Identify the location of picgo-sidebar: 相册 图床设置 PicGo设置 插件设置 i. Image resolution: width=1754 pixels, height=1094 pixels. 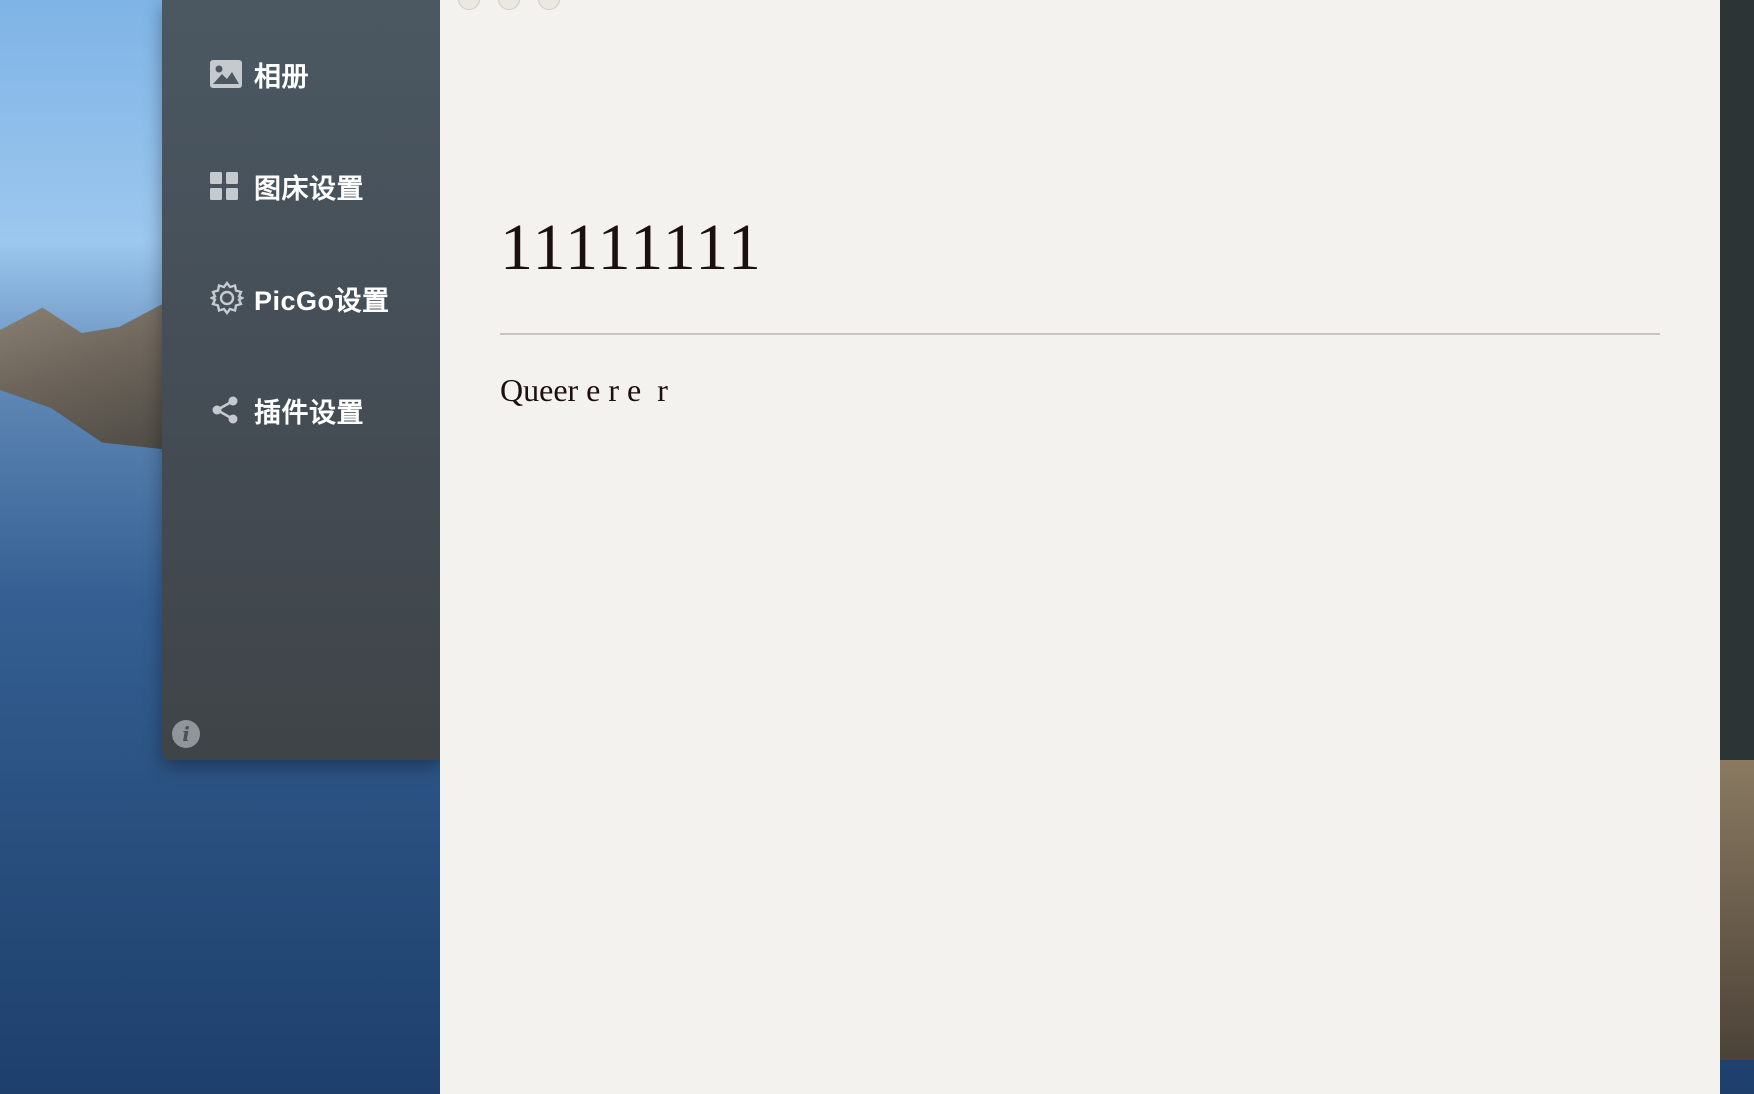
(301, 380).